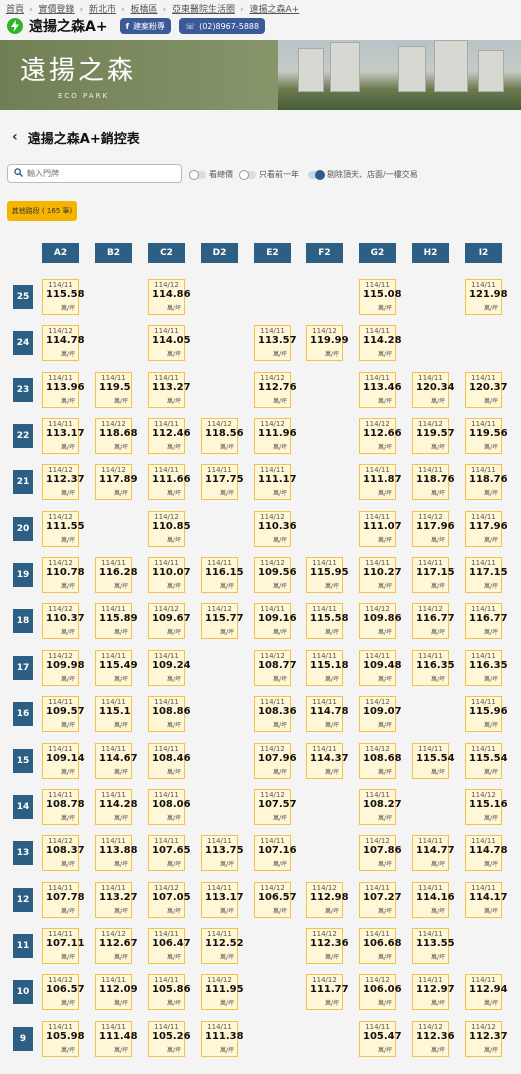  I want to click on unit-cell: 114/11 121.98 萬/坪, so click(486, 297).